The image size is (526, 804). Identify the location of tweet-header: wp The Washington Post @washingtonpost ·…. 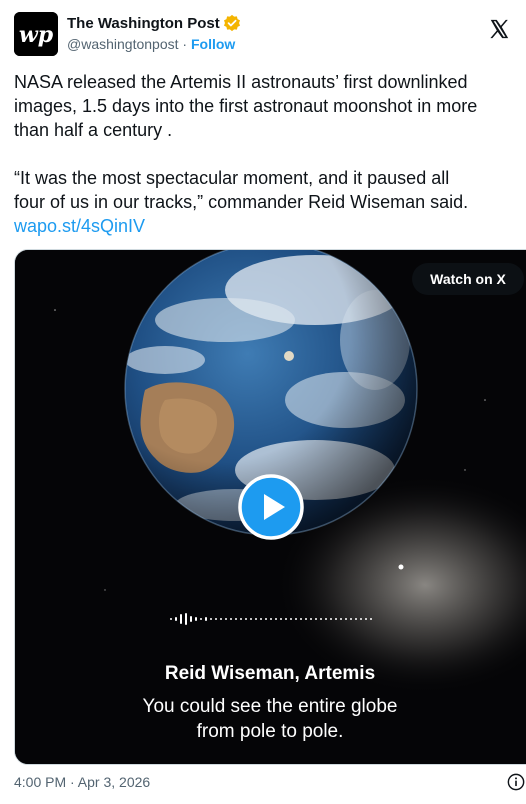
(264, 35).